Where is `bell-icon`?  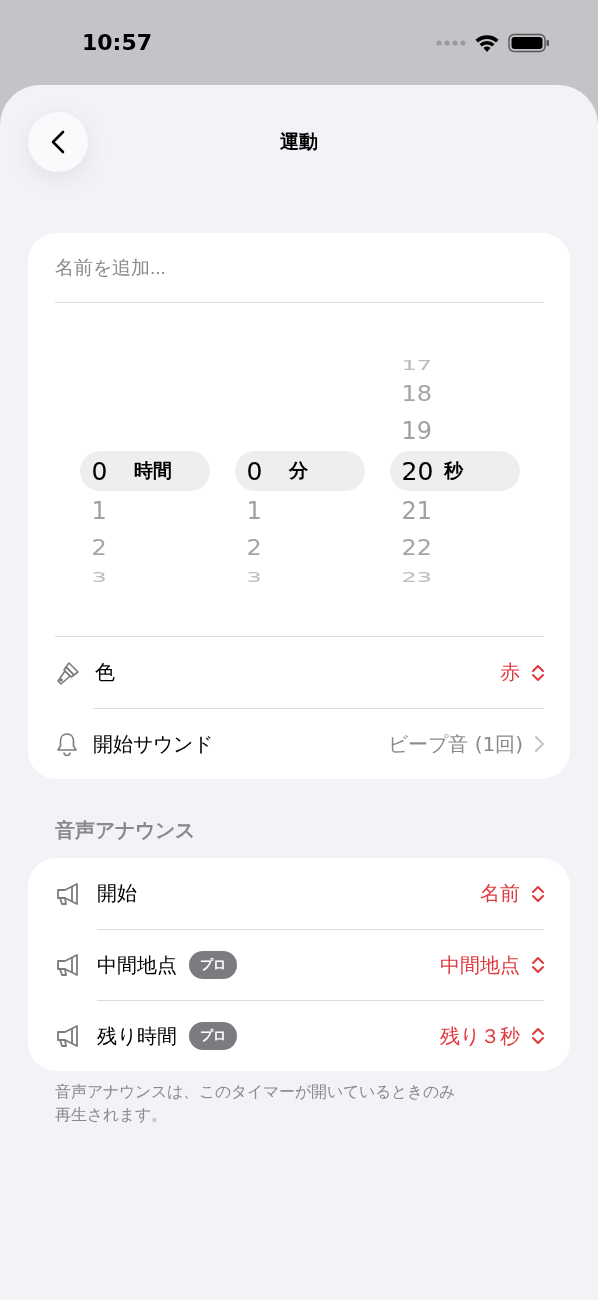 bell-icon is located at coordinates (67, 743).